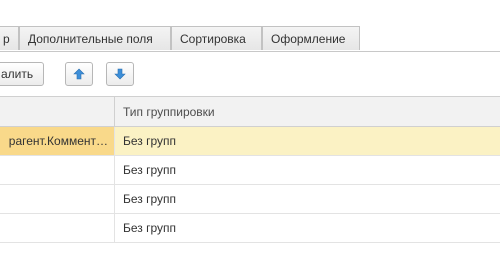  I want to click on tab-label: Сортировка, so click(213, 39).